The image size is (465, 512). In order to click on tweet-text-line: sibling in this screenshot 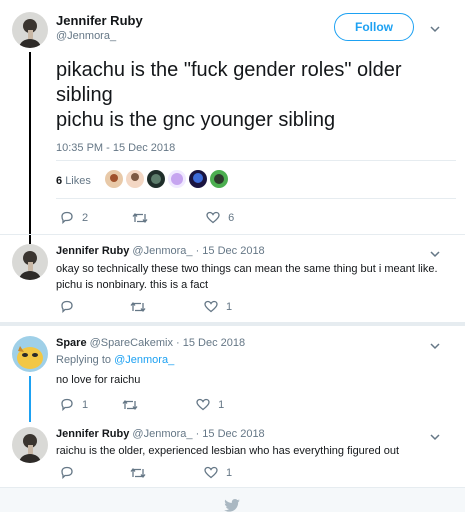, I will do `click(84, 95)`.